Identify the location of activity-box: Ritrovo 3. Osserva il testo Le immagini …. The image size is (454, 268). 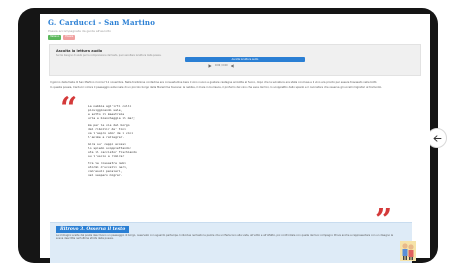
(233, 242).